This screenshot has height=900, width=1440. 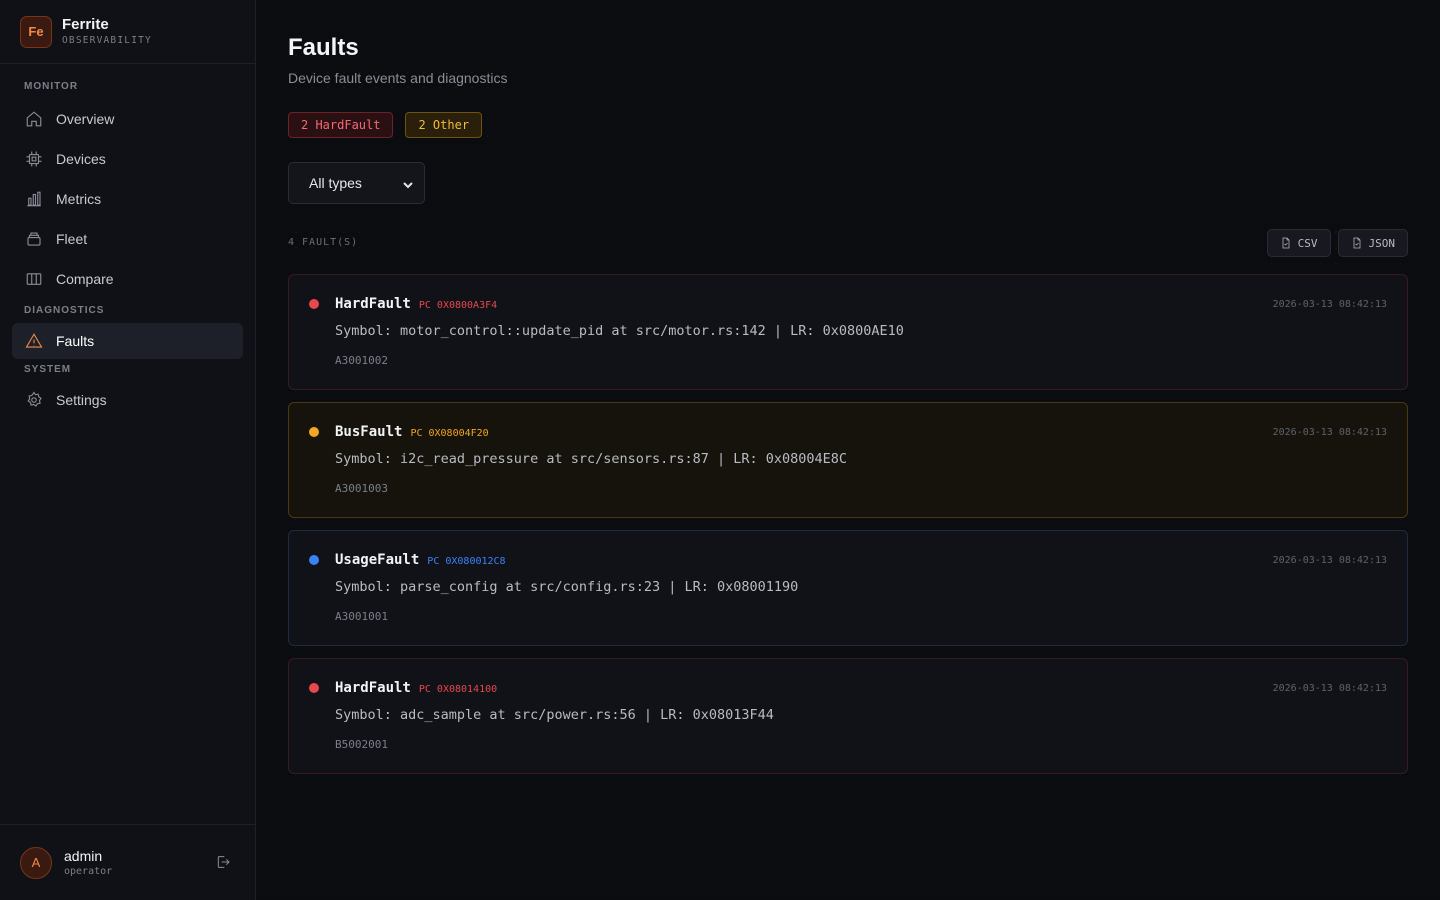 What do you see at coordinates (323, 47) in the screenshot?
I see `page-title: Faults` at bounding box center [323, 47].